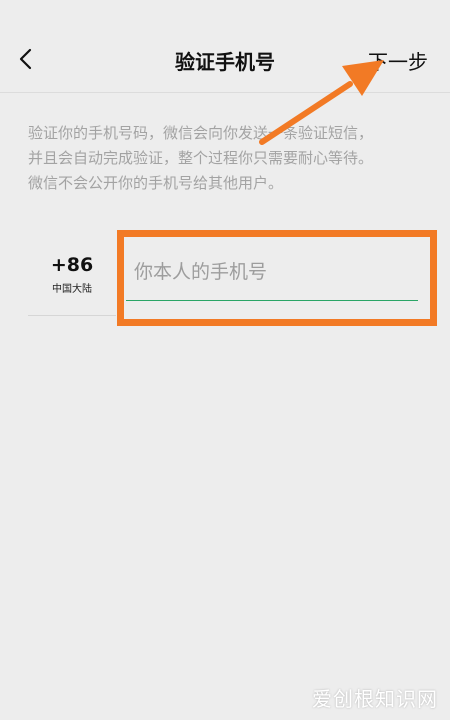  Describe the element at coordinates (375, 699) in the screenshot. I see `watermark: 爱创根知识网` at that location.